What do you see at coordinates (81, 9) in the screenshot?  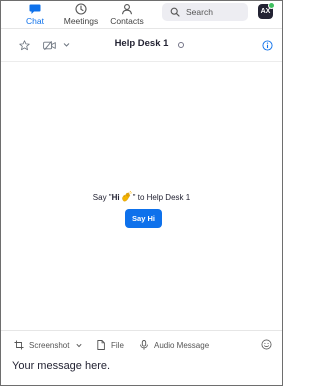 I see `clock-icon` at bounding box center [81, 9].